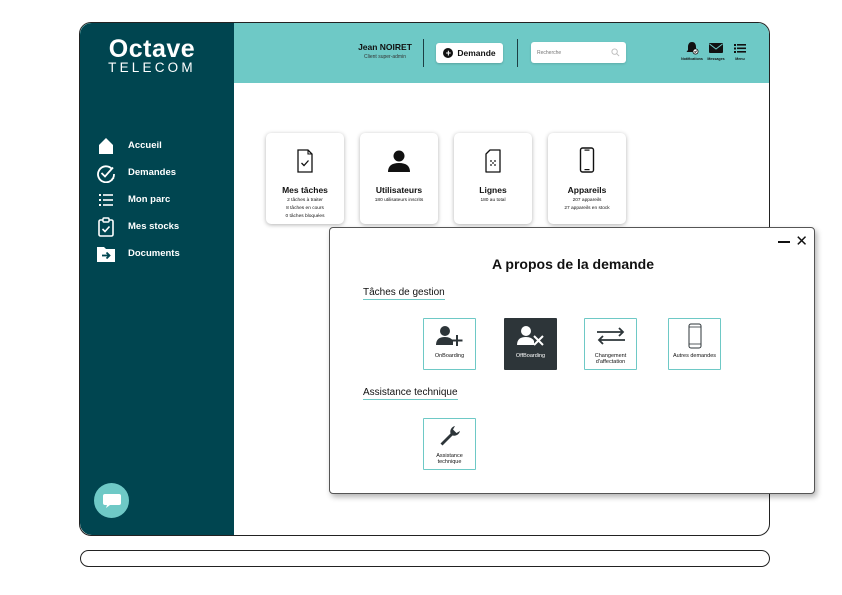 This screenshot has width=842, height=595. I want to click on search-icon, so click(615, 52).